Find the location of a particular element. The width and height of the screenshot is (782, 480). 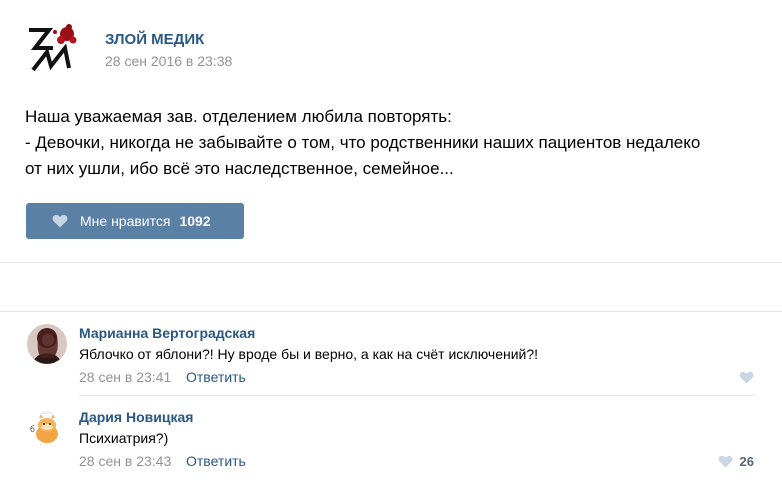

comment-author-link: Дария Новицкая is located at coordinates (136, 417).